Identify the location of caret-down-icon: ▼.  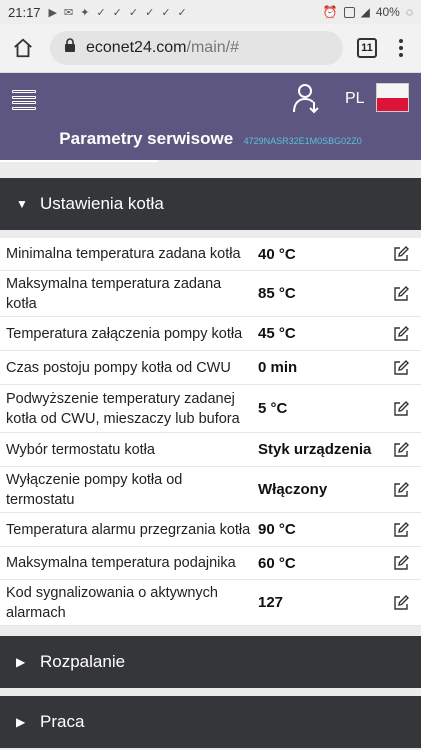
(22, 204).